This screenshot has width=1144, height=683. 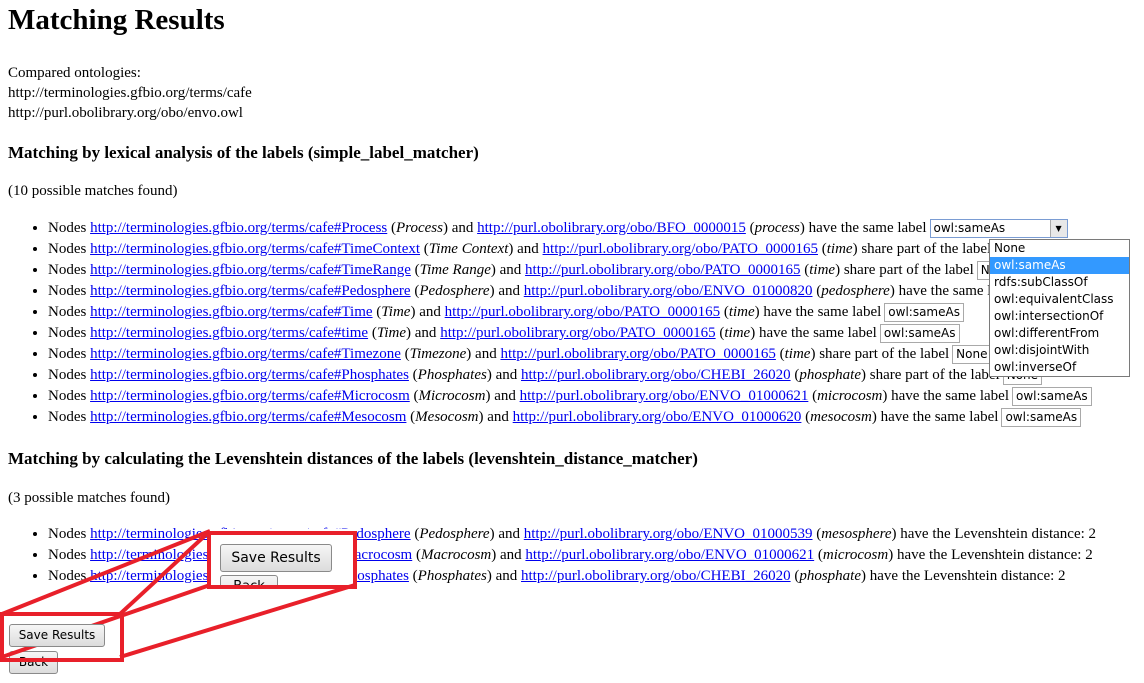 What do you see at coordinates (1059, 350) in the screenshot?
I see `dropdown-option: owl:disjointWith` at bounding box center [1059, 350].